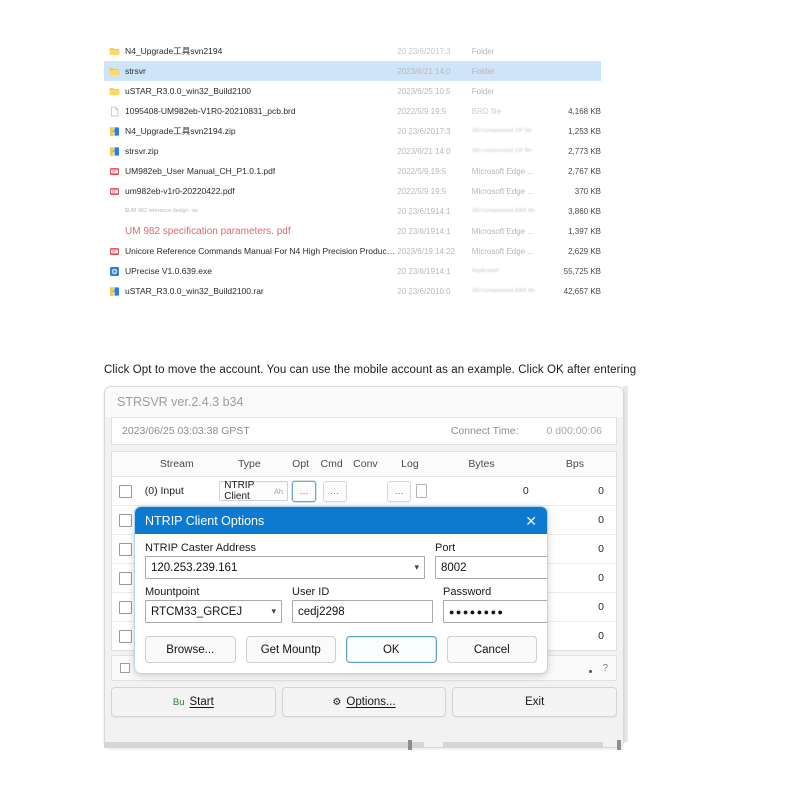 This screenshot has height=800, width=800. I want to click on port-input: 8002, so click(491, 567).